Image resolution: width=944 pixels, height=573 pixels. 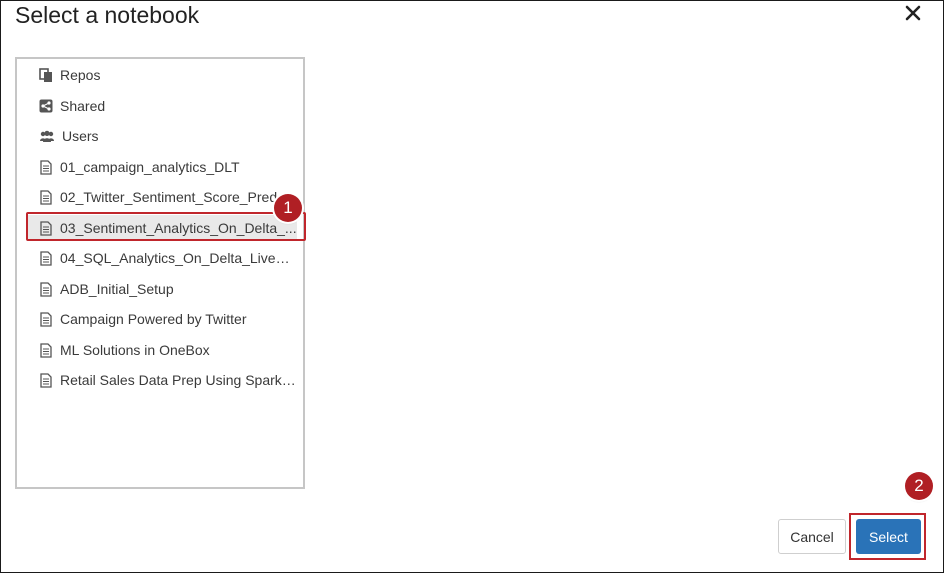 I want to click on share-icon, so click(x=46, y=106).